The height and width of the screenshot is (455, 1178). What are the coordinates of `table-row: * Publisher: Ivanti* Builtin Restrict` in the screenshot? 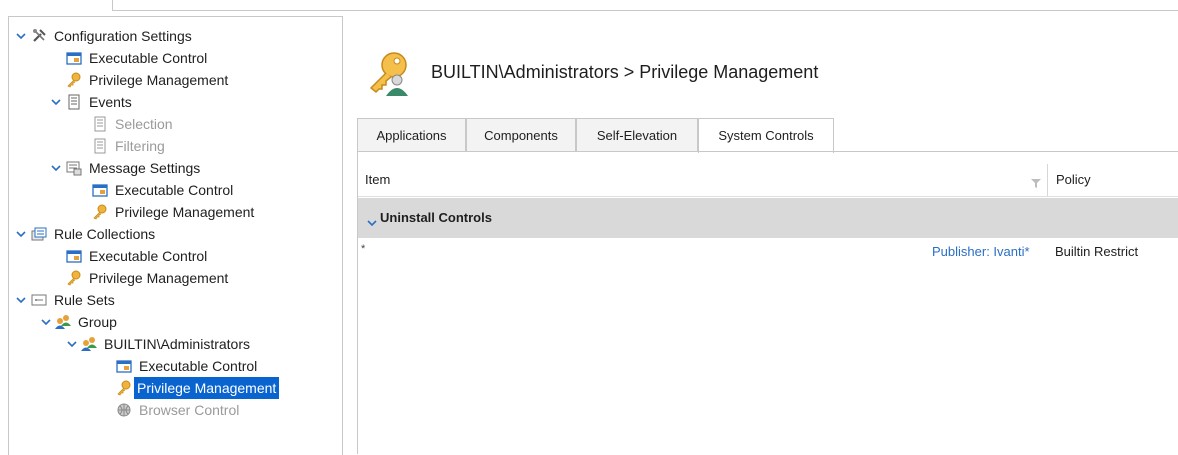 It's located at (768, 252).